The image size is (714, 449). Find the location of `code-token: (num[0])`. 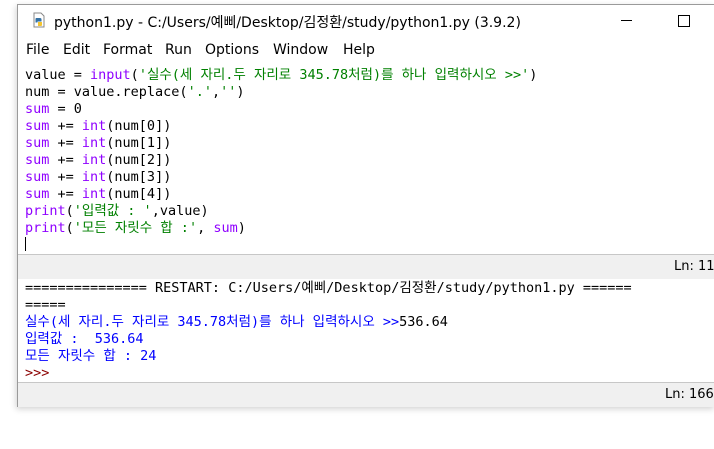

code-token: (num[0]) is located at coordinates (139, 126).